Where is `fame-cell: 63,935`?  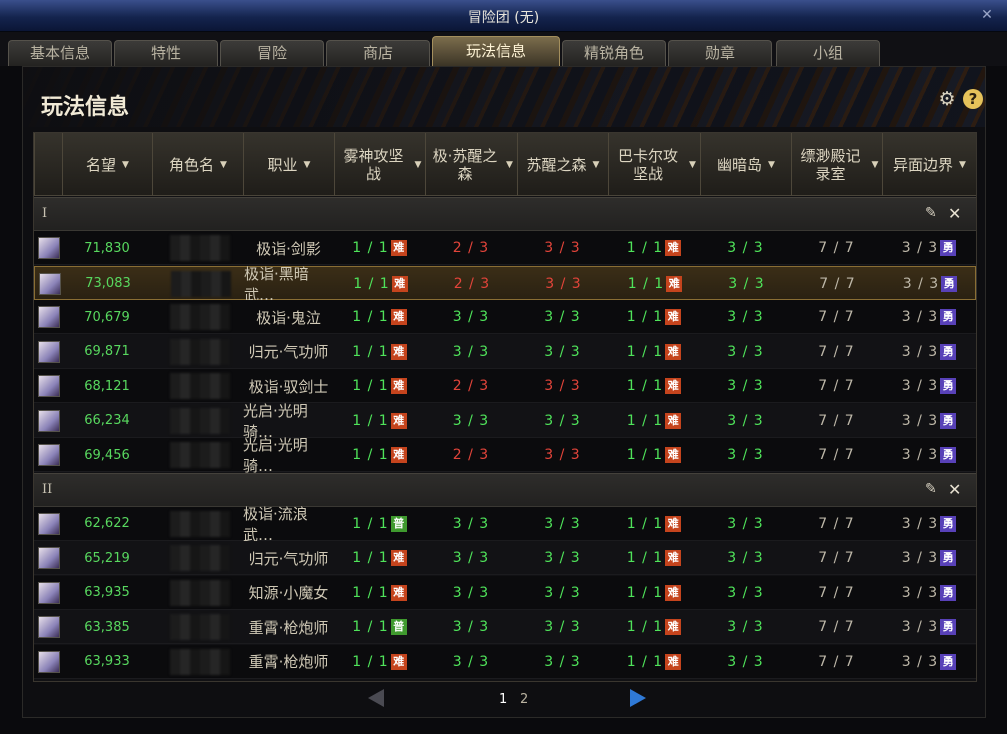
fame-cell: 63,935 is located at coordinates (107, 593).